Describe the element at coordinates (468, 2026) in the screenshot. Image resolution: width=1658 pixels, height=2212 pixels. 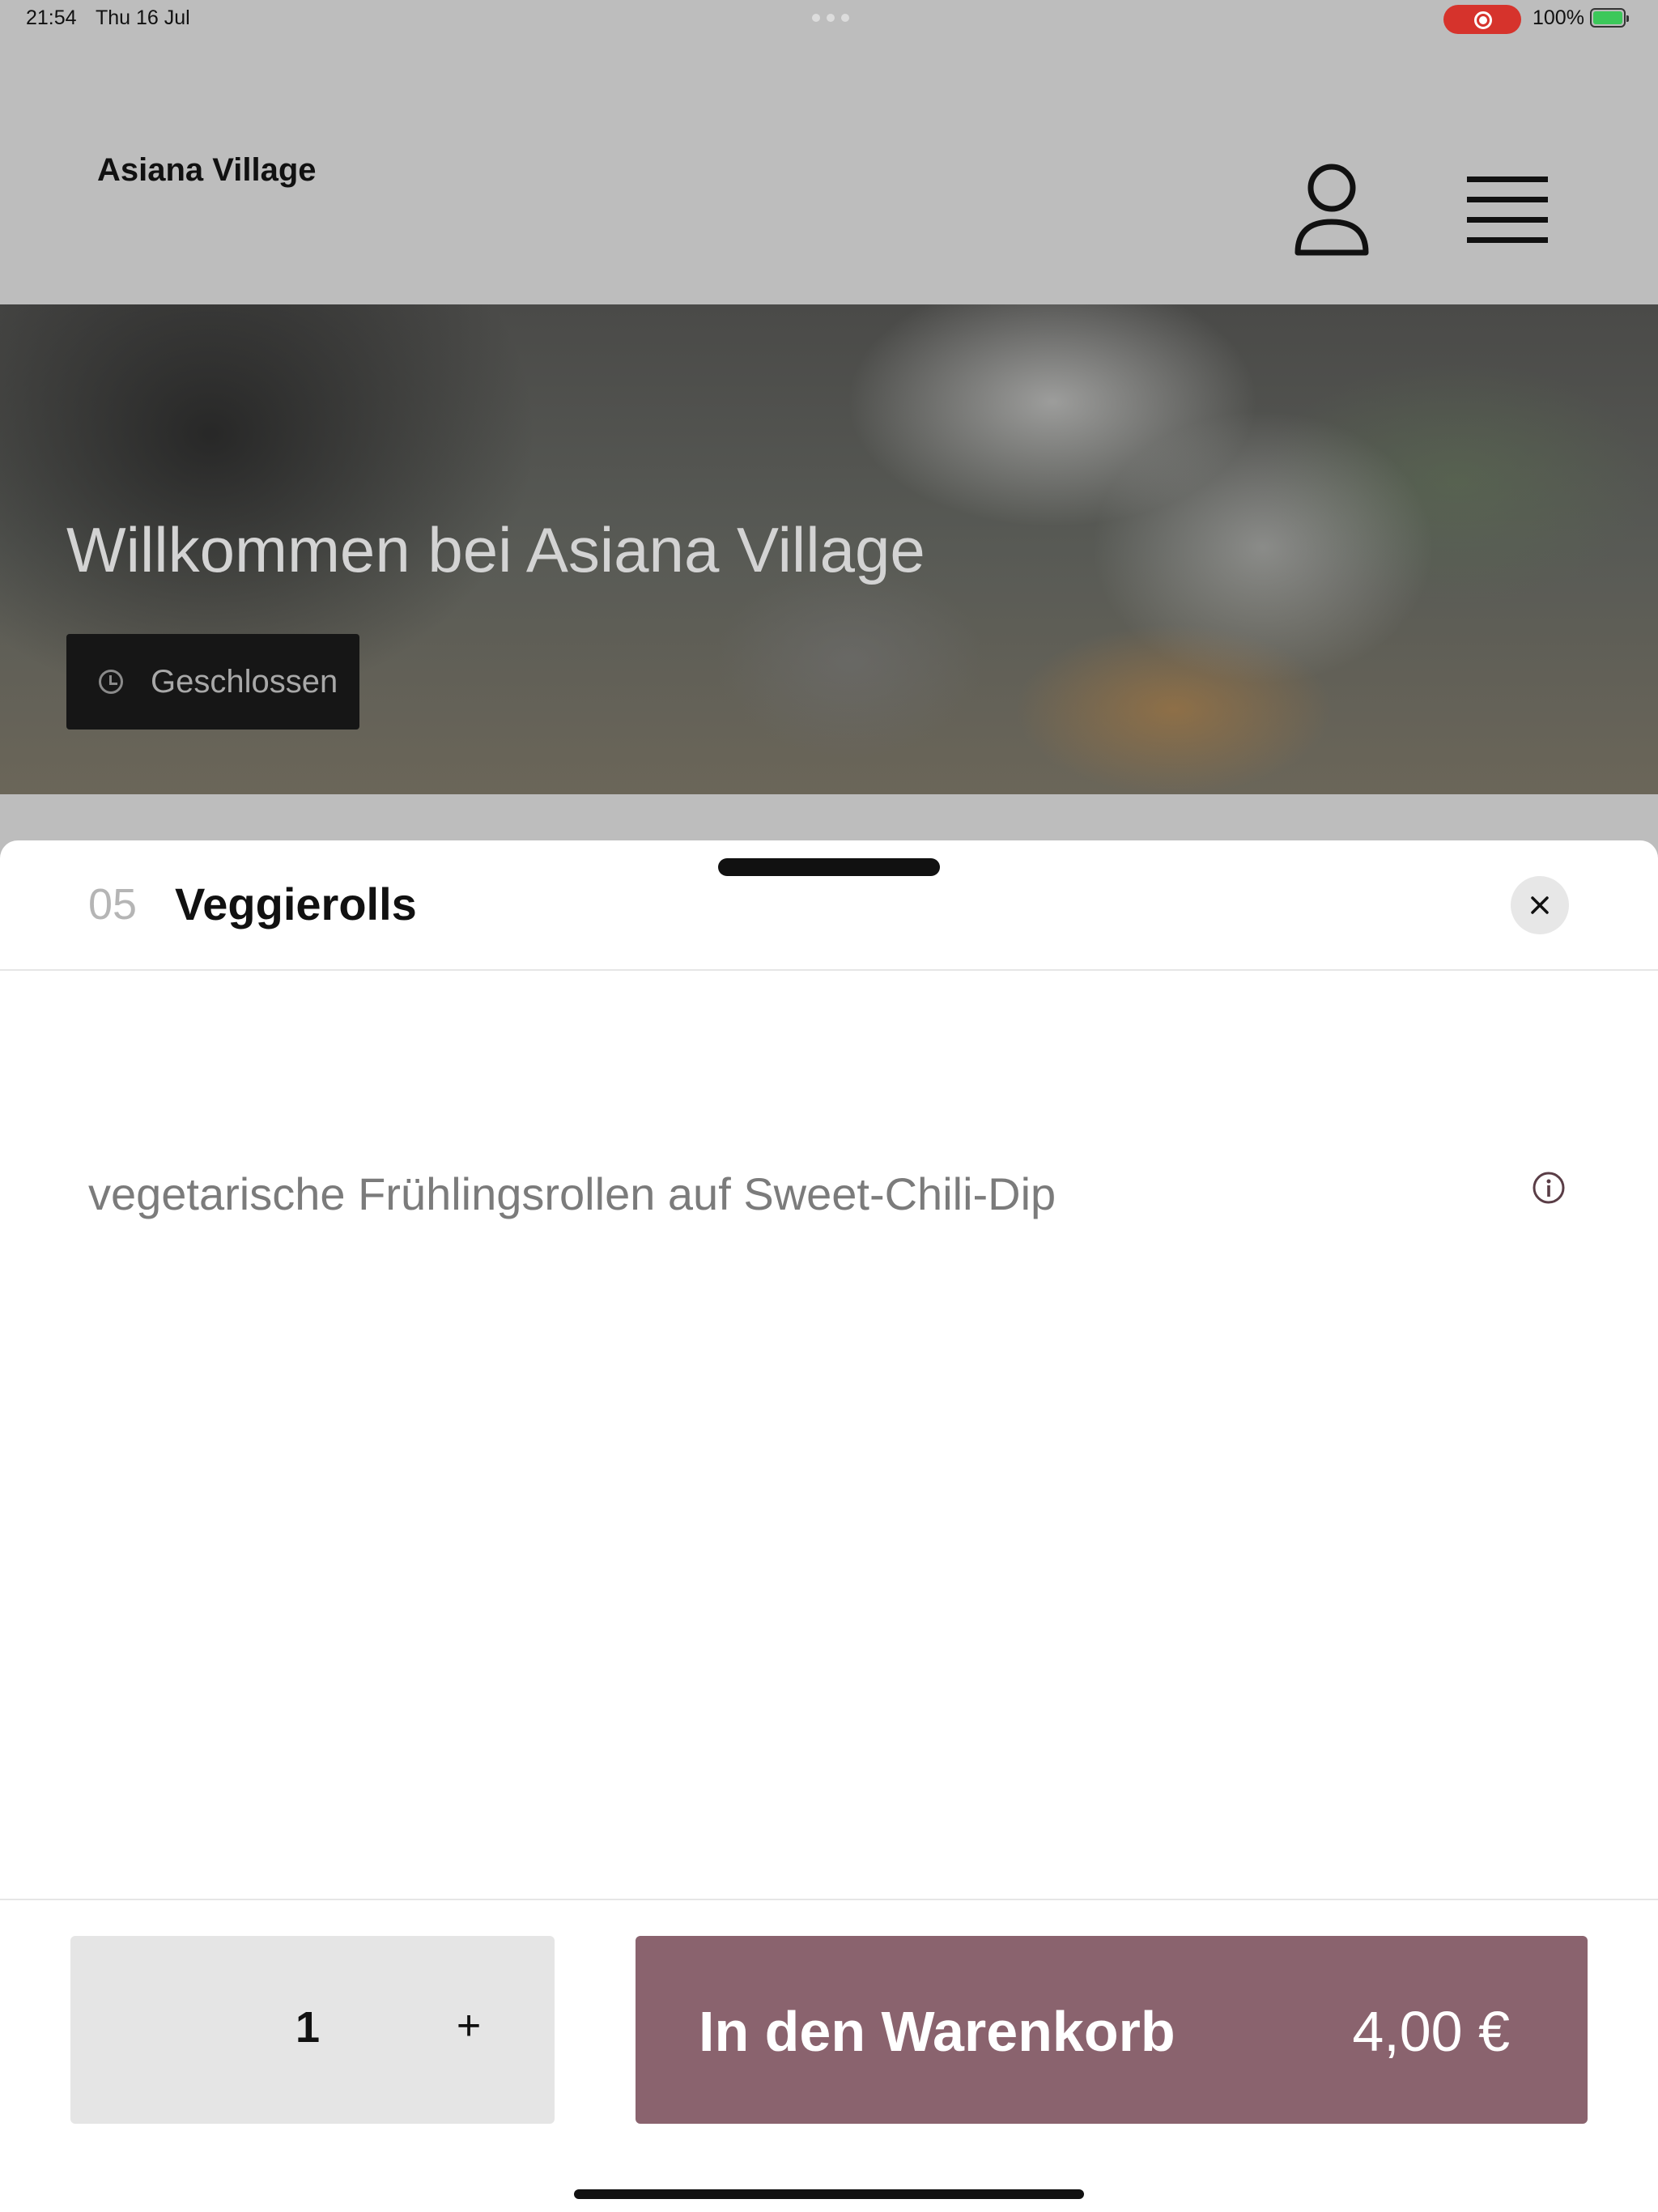
I see `increase-quantity-button: +` at that location.